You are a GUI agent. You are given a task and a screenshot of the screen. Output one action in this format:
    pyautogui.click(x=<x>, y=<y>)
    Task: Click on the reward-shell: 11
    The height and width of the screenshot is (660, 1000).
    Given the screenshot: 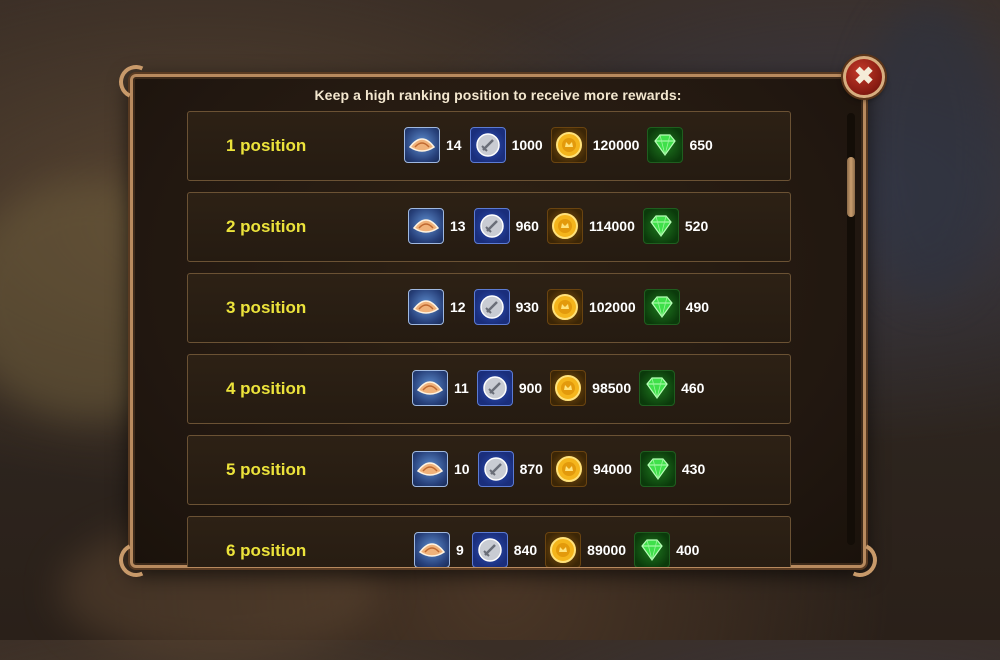 What is the action you would take?
    pyautogui.click(x=440, y=388)
    